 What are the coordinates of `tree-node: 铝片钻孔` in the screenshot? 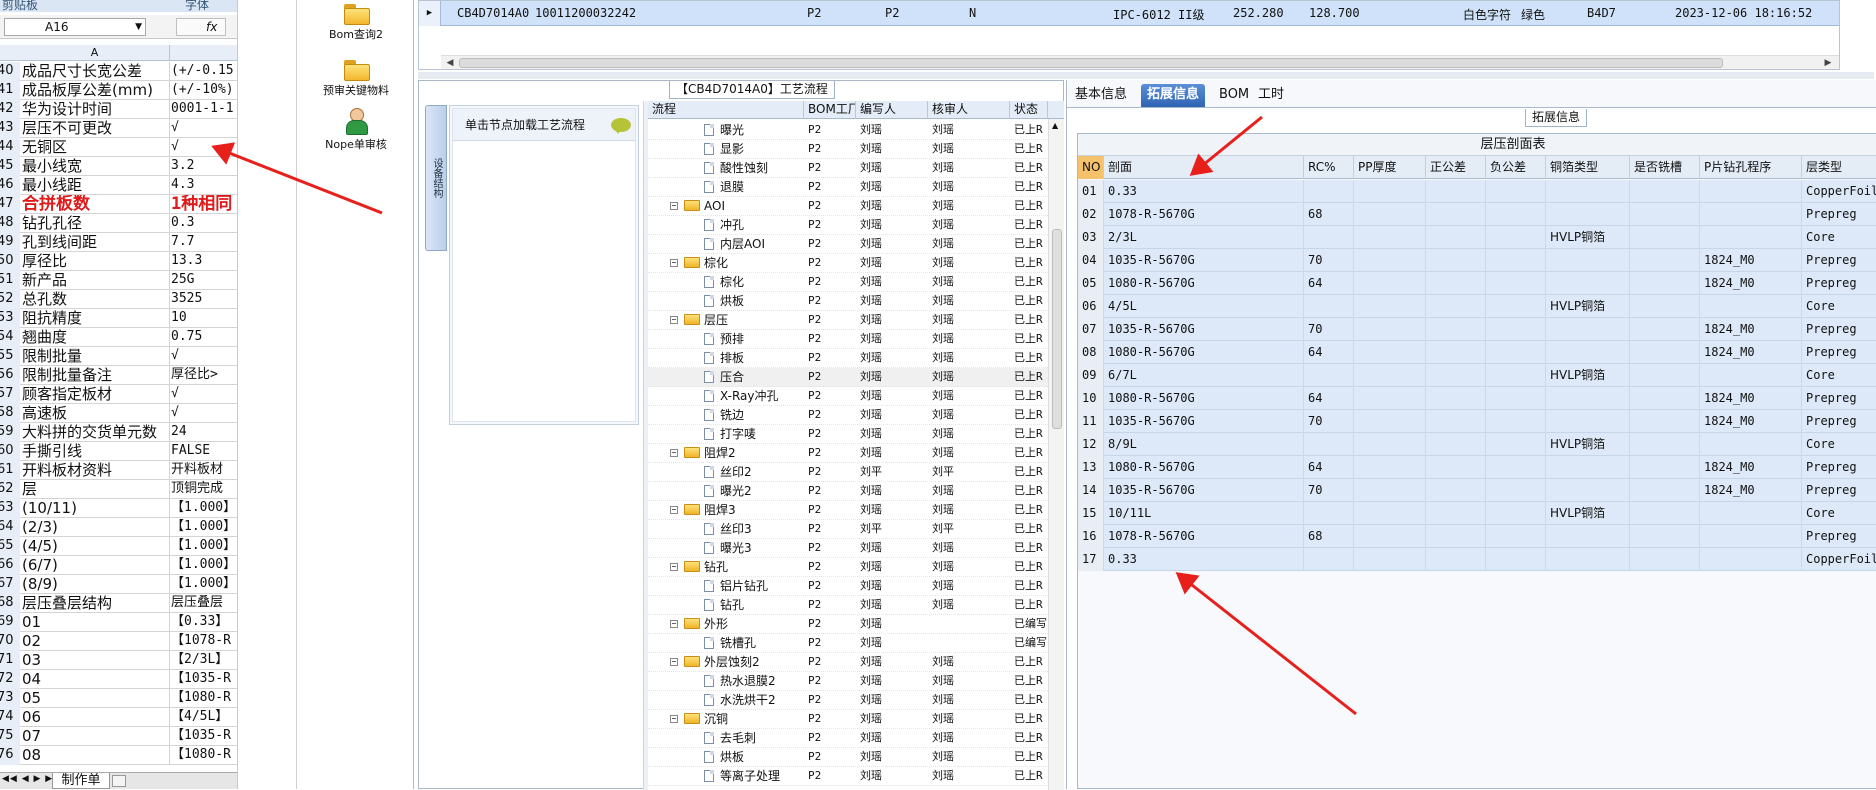 It's located at (754, 586).